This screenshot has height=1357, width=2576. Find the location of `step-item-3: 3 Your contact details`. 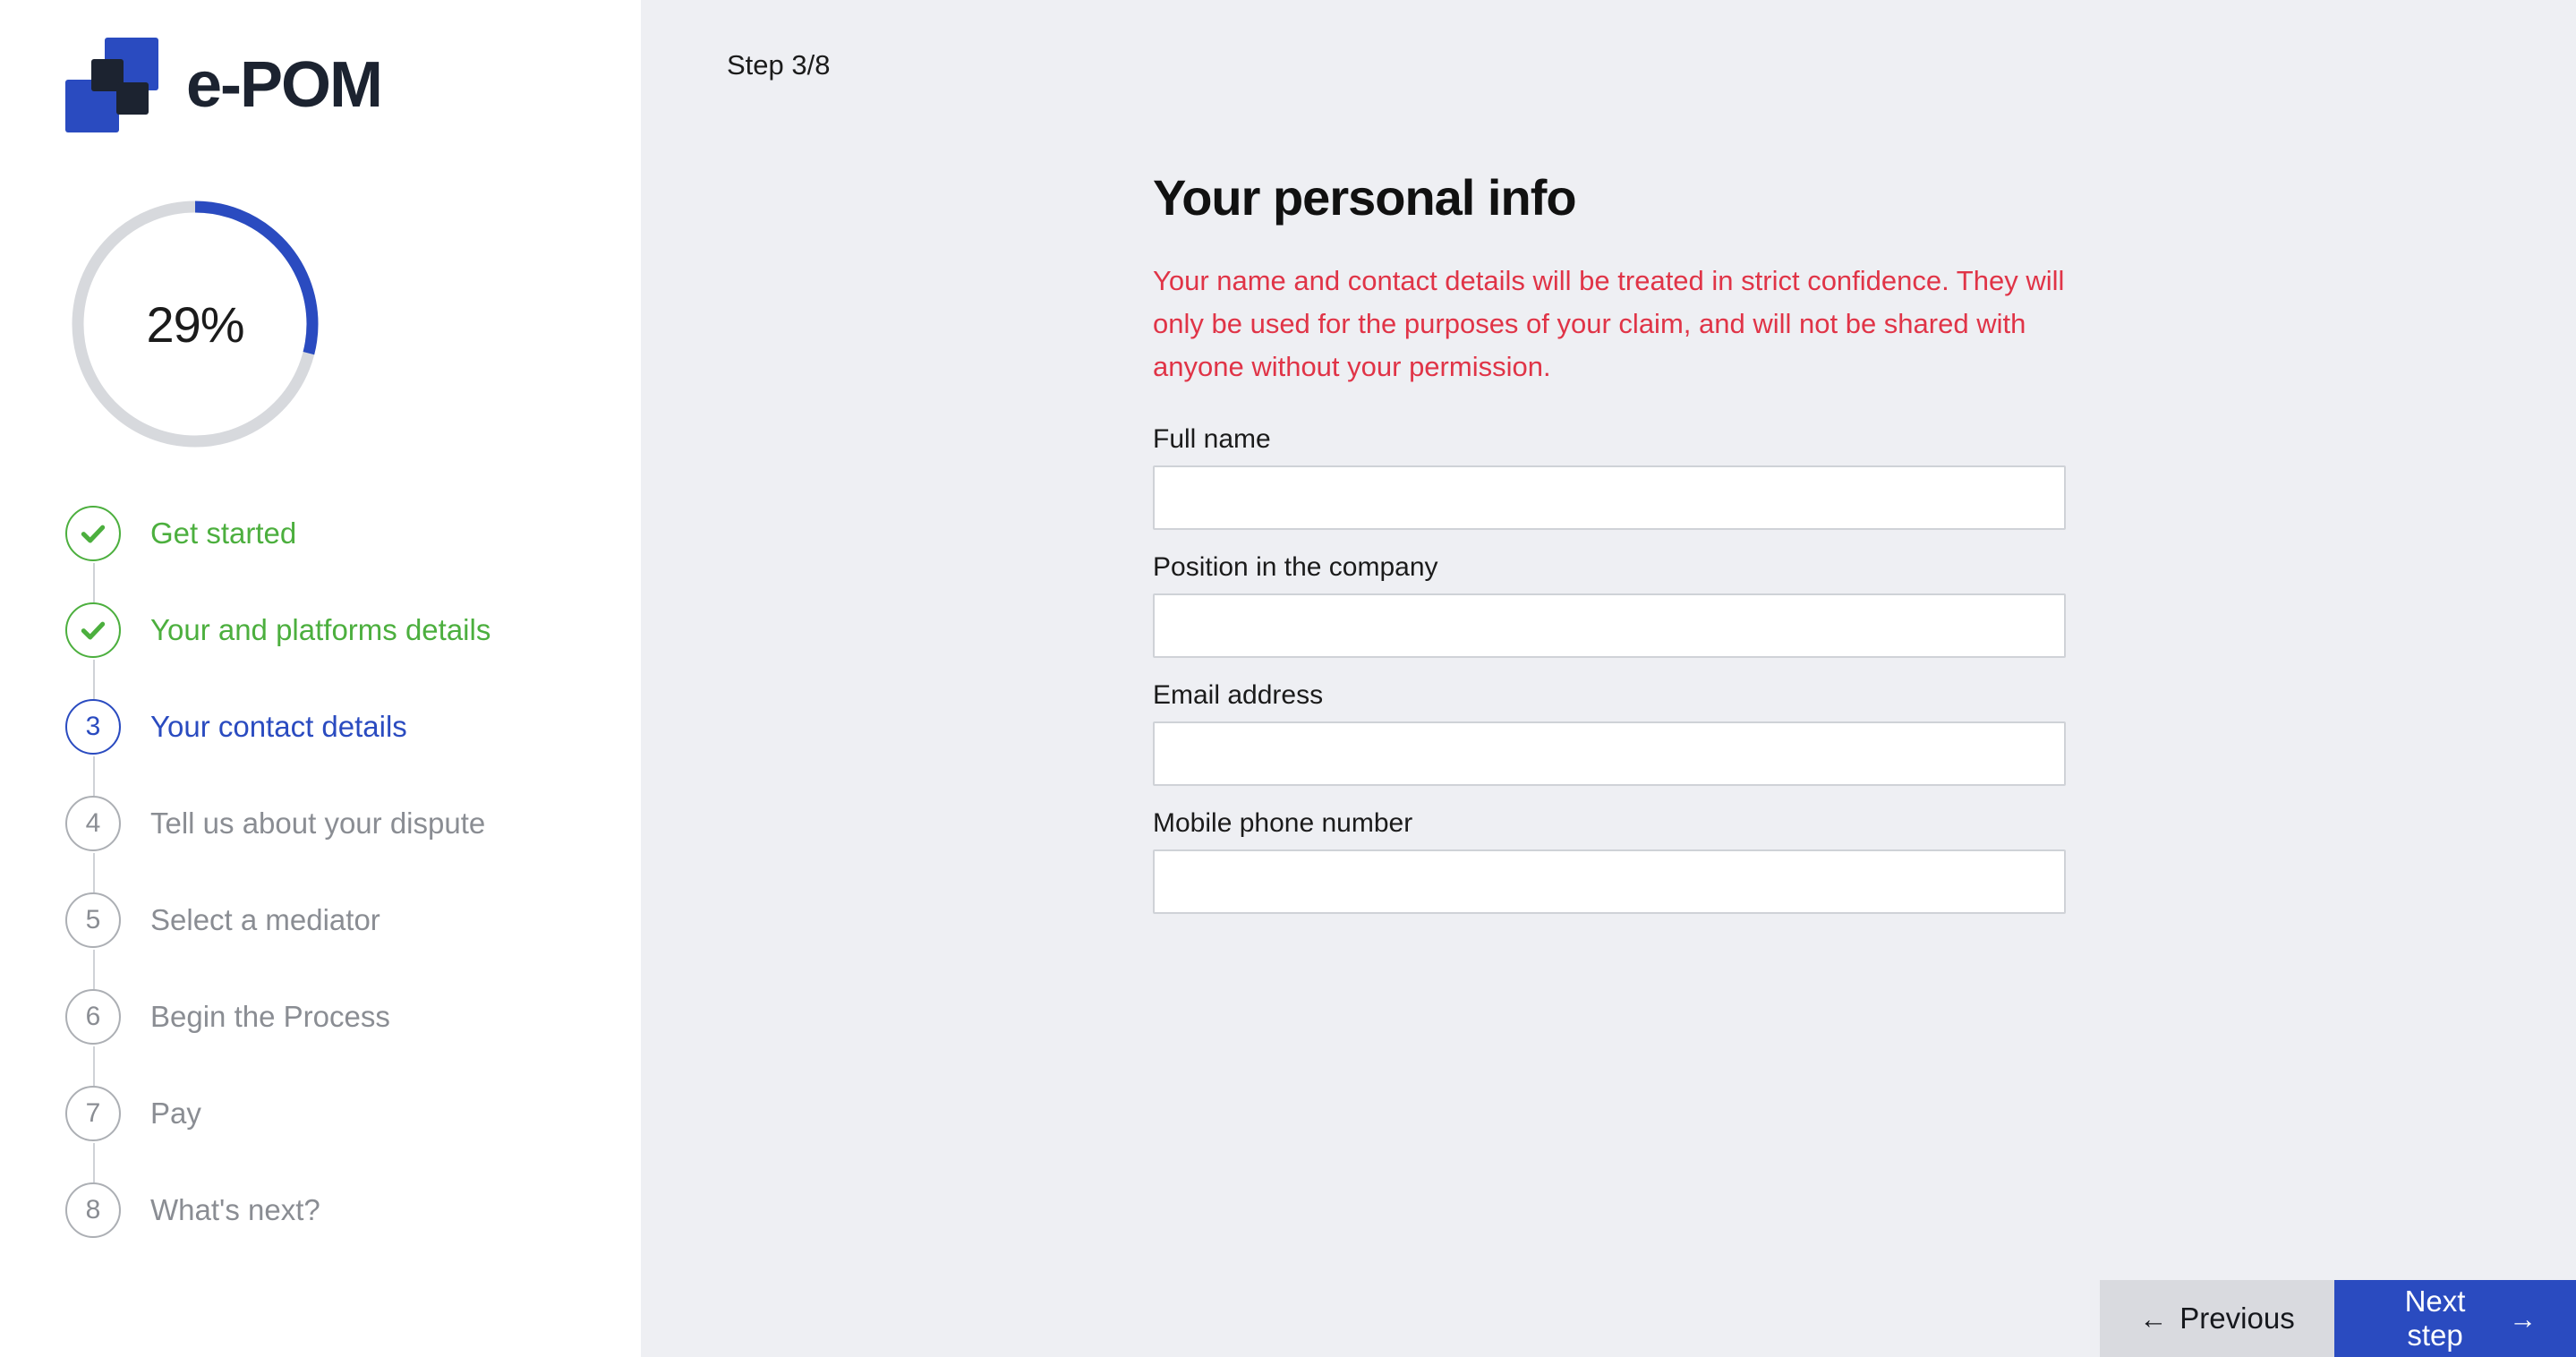

step-item-3: 3 Your contact details is located at coordinates (333, 748).